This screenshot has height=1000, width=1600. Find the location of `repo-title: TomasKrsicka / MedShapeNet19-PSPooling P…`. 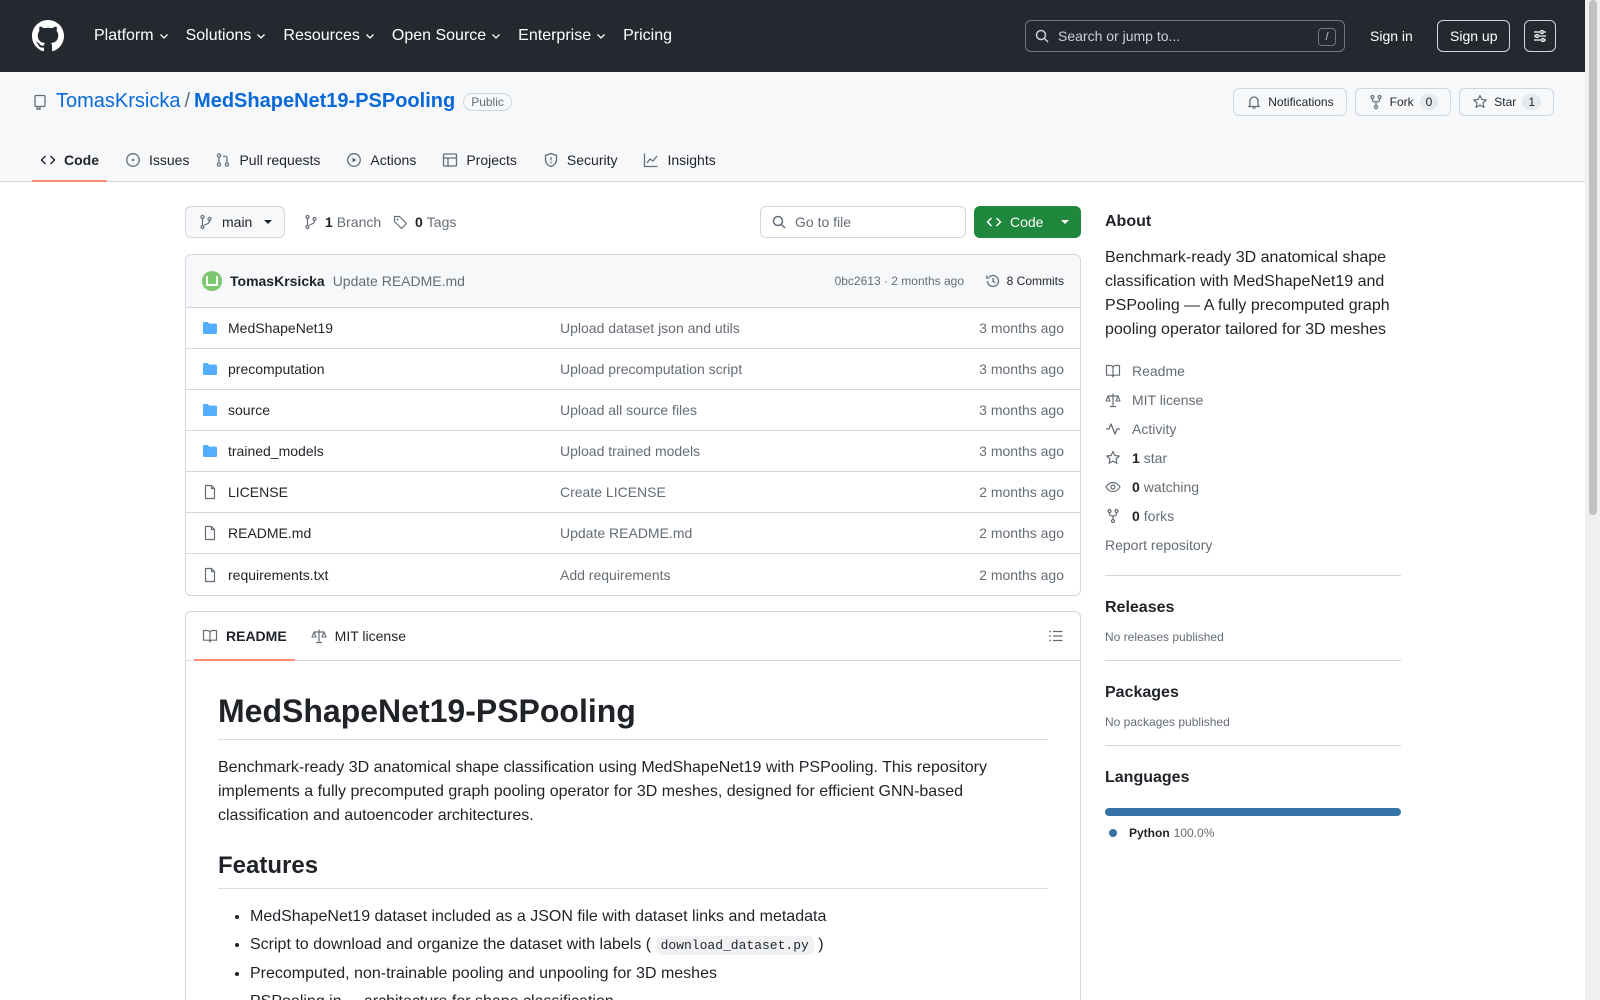

repo-title: TomasKrsicka / MedShapeNet19-PSPooling P… is located at coordinates (272, 101).